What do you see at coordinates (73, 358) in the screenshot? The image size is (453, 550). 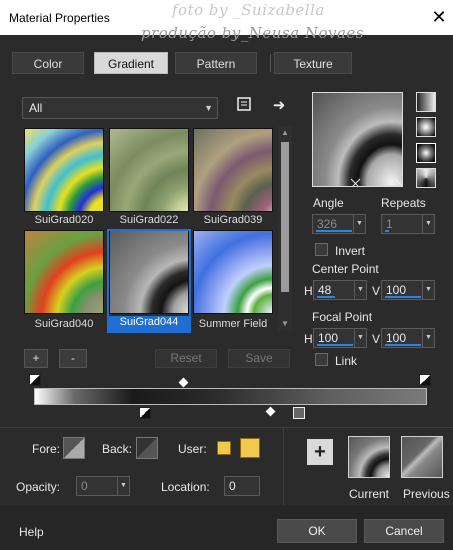 I see `remove-preset-button: -` at bounding box center [73, 358].